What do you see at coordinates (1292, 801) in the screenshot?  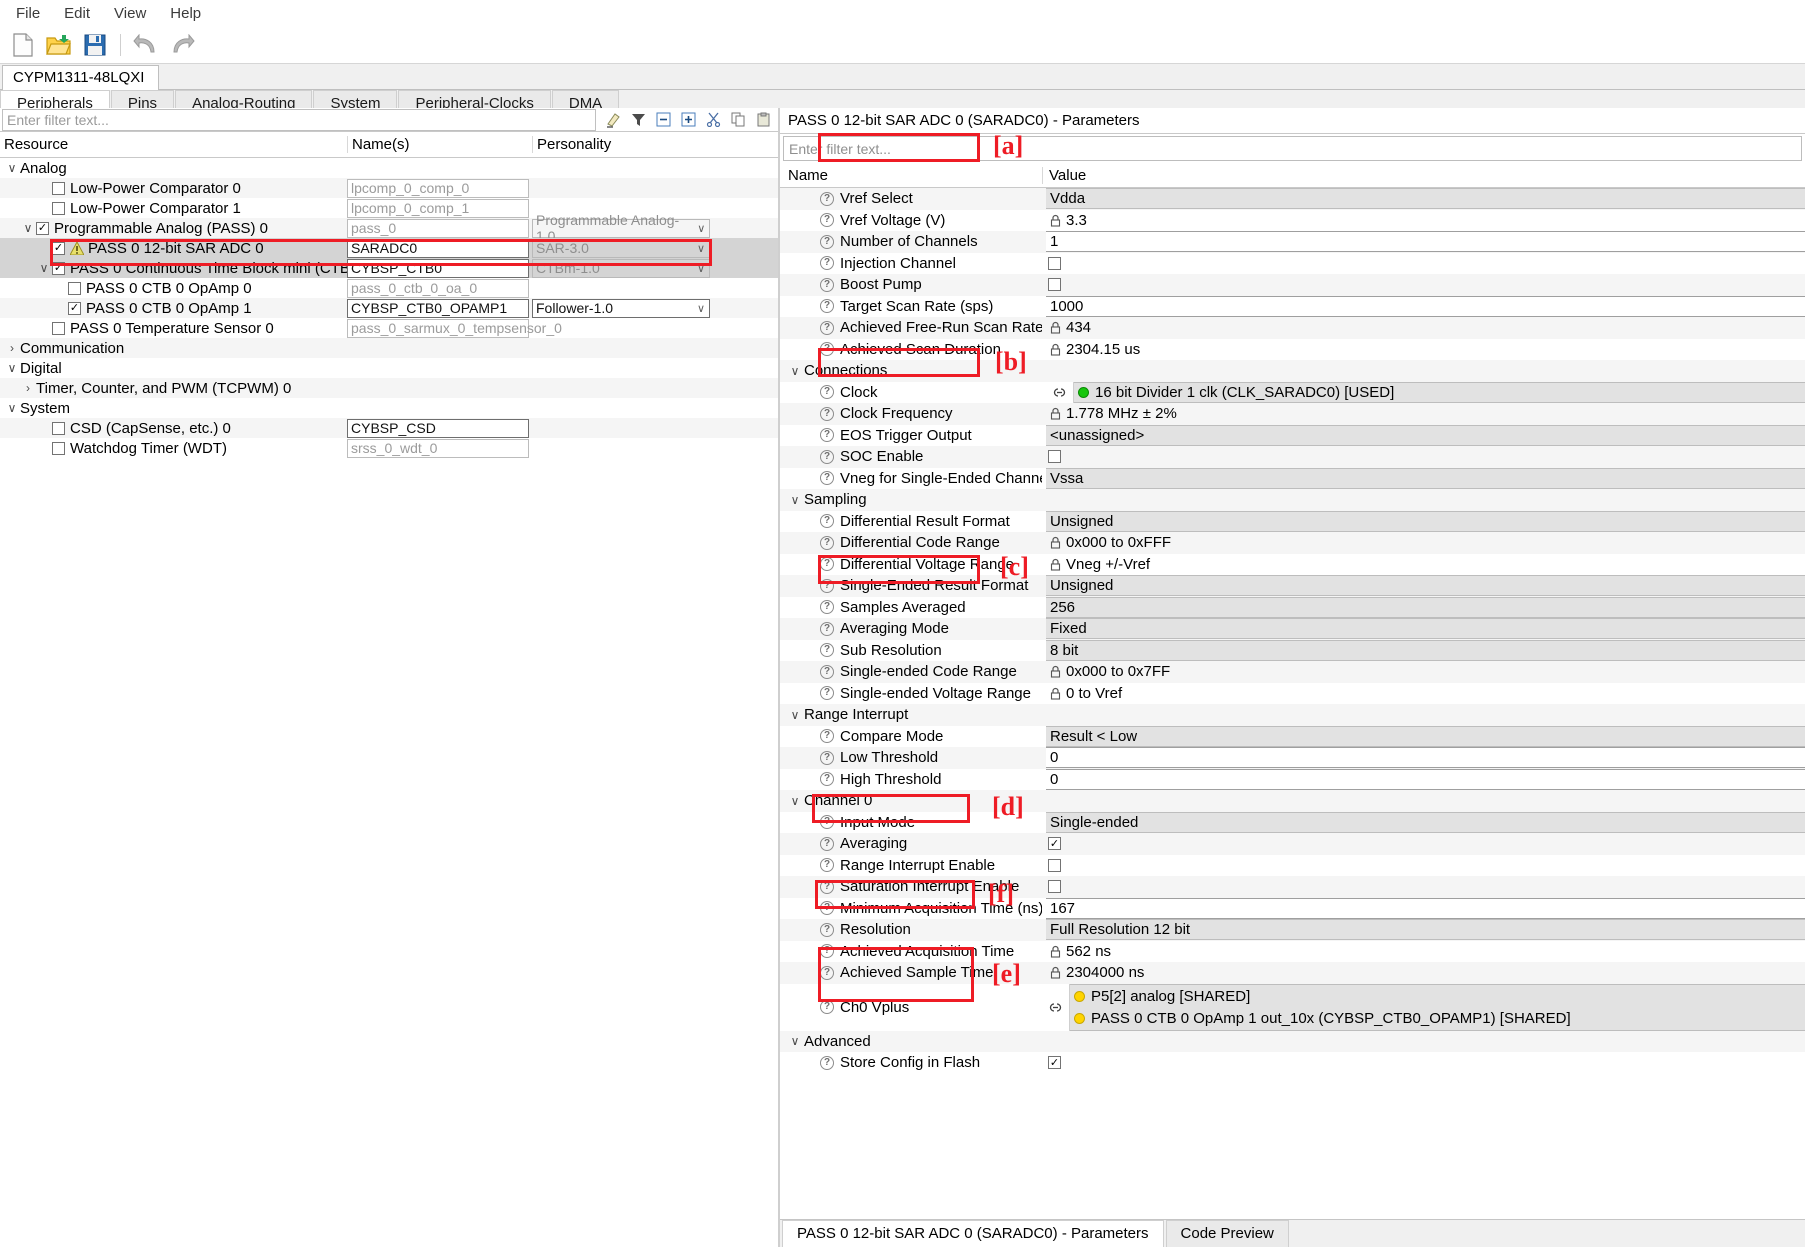 I see `parameter-group-row: ∨ Channel 0` at bounding box center [1292, 801].